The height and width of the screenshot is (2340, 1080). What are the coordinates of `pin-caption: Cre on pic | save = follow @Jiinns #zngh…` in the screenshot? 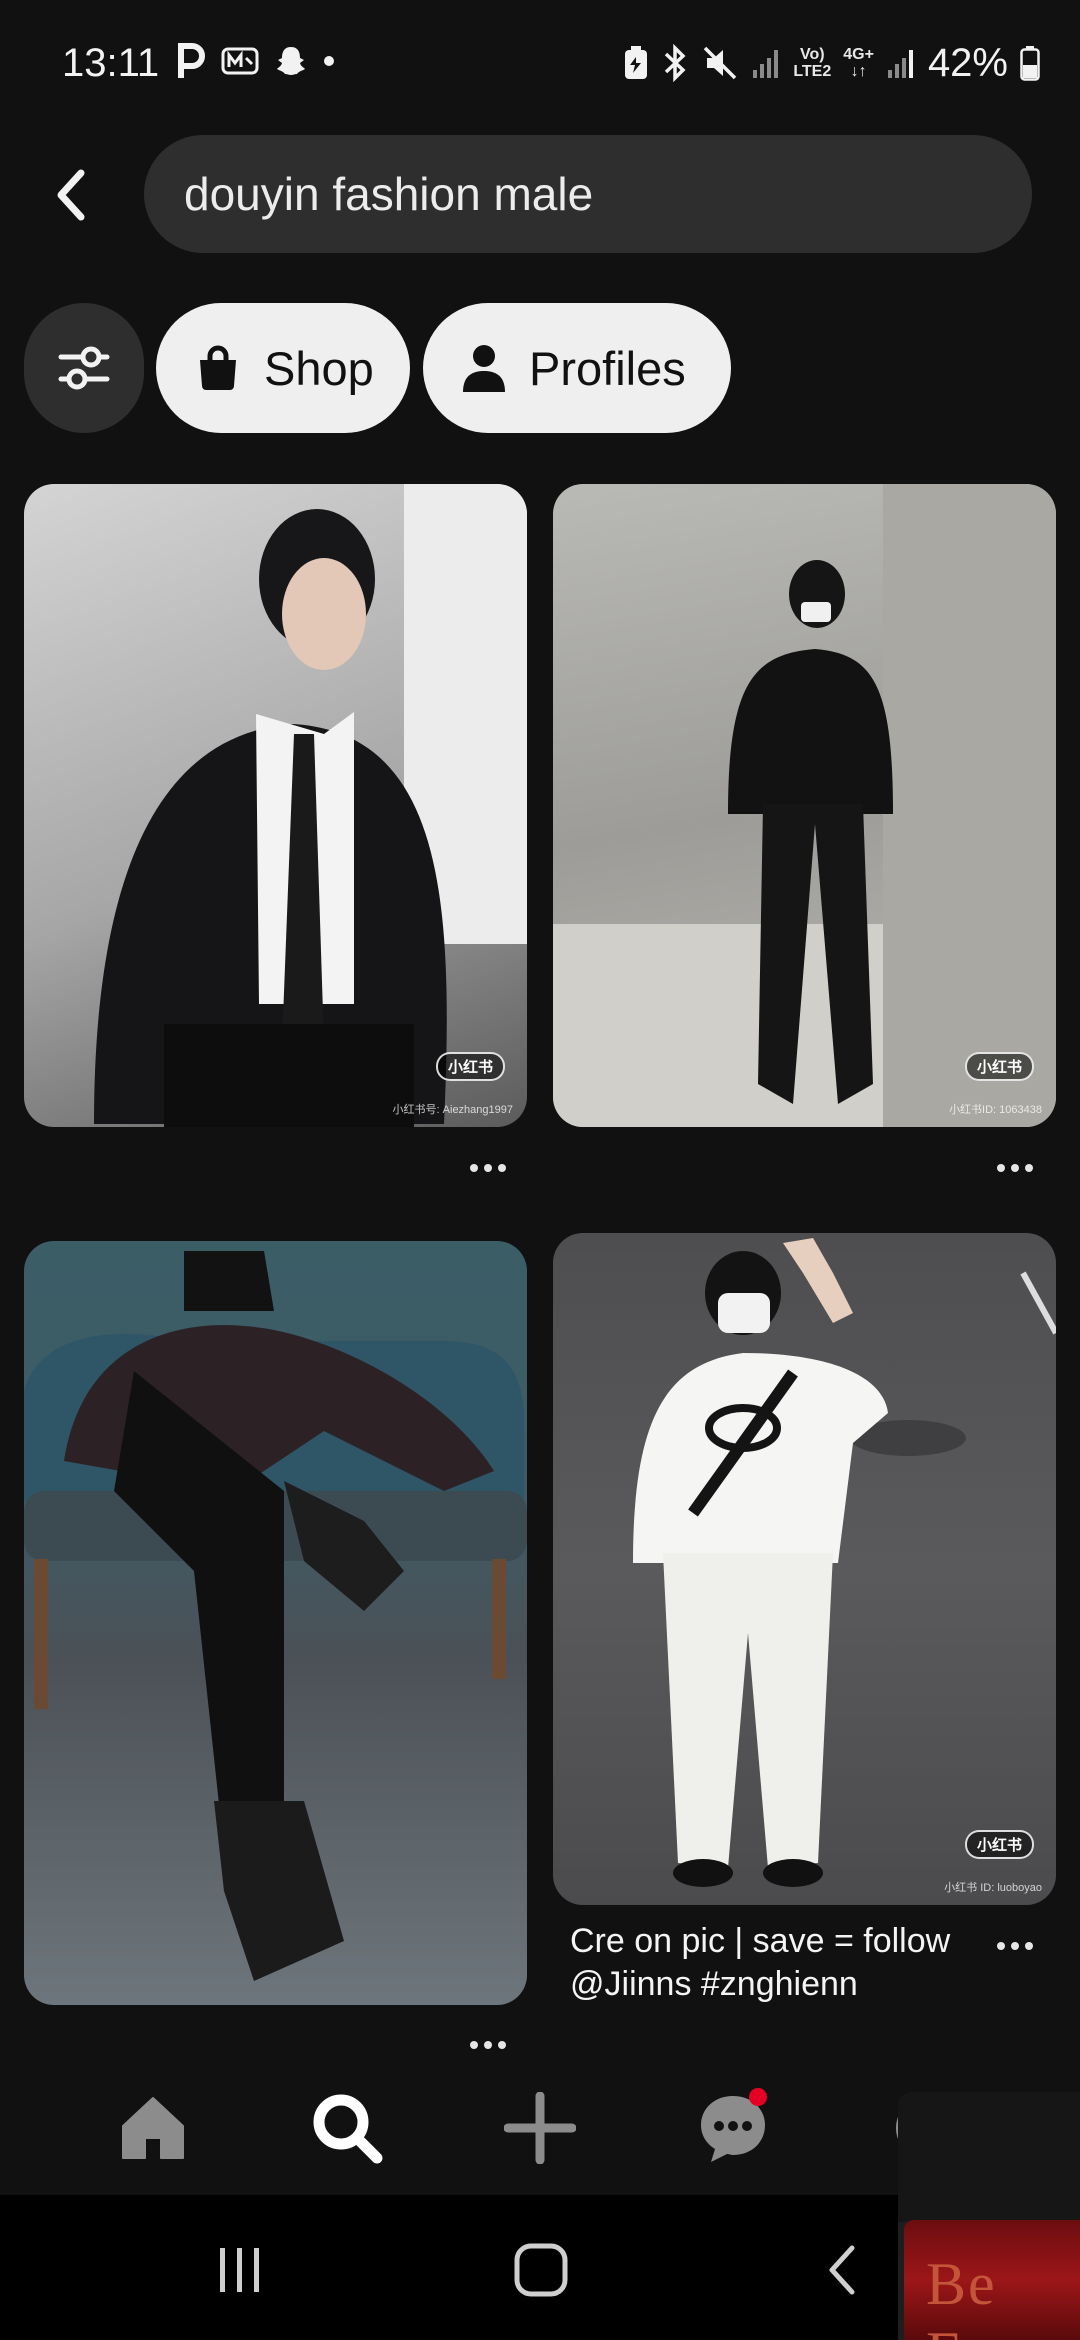 It's located at (780, 1963).